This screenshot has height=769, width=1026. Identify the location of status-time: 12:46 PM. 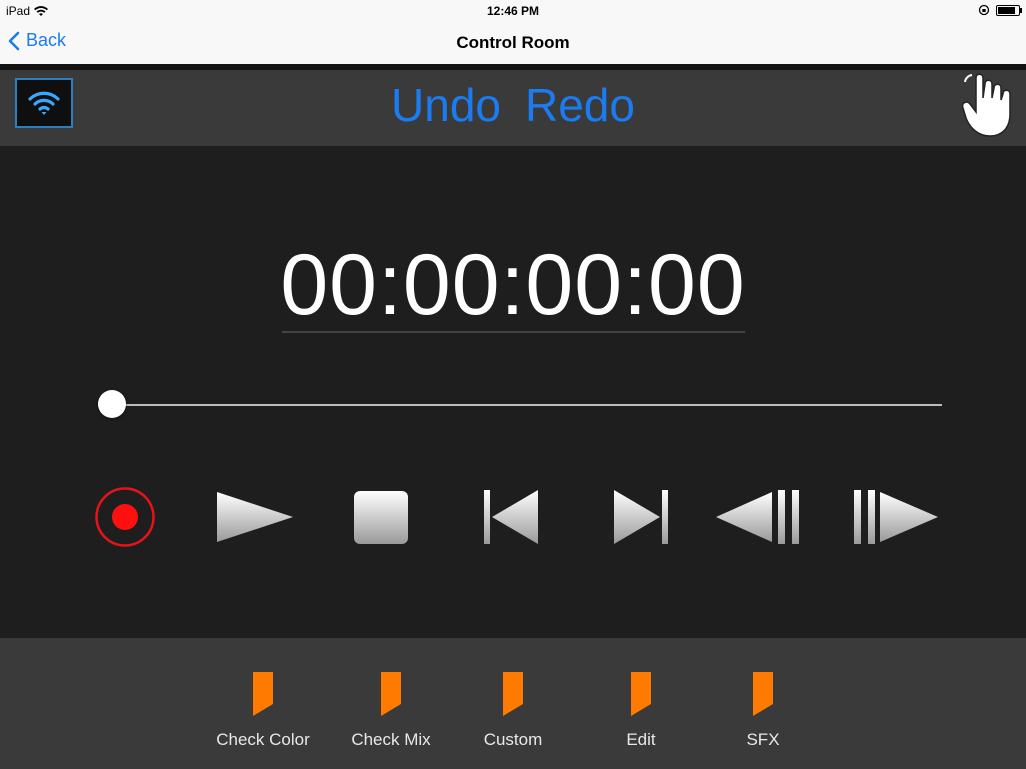
(513, 11).